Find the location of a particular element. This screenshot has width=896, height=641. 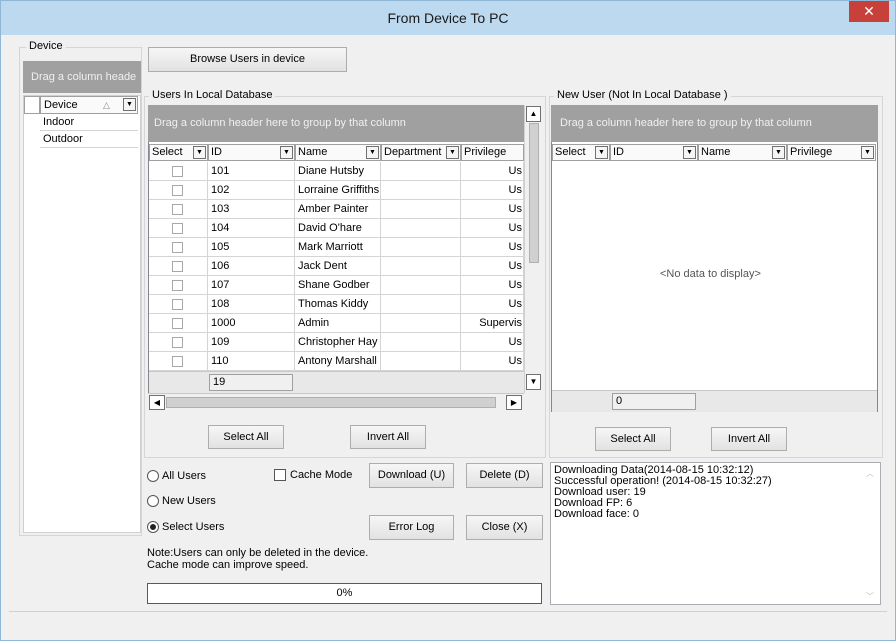

table-row: 106 Jack Dent Us is located at coordinates (336, 266).